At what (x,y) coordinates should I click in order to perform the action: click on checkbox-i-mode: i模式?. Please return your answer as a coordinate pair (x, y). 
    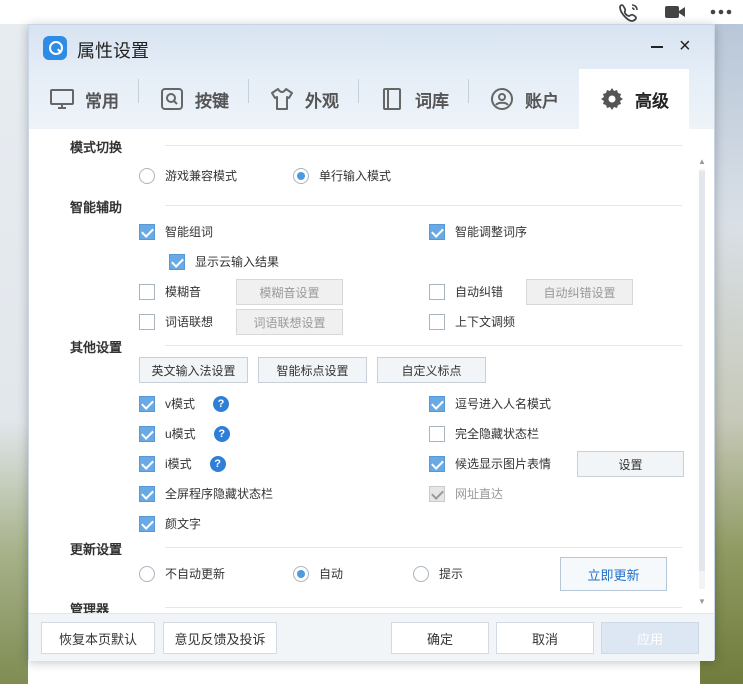
    Looking at the image, I should click on (182, 463).